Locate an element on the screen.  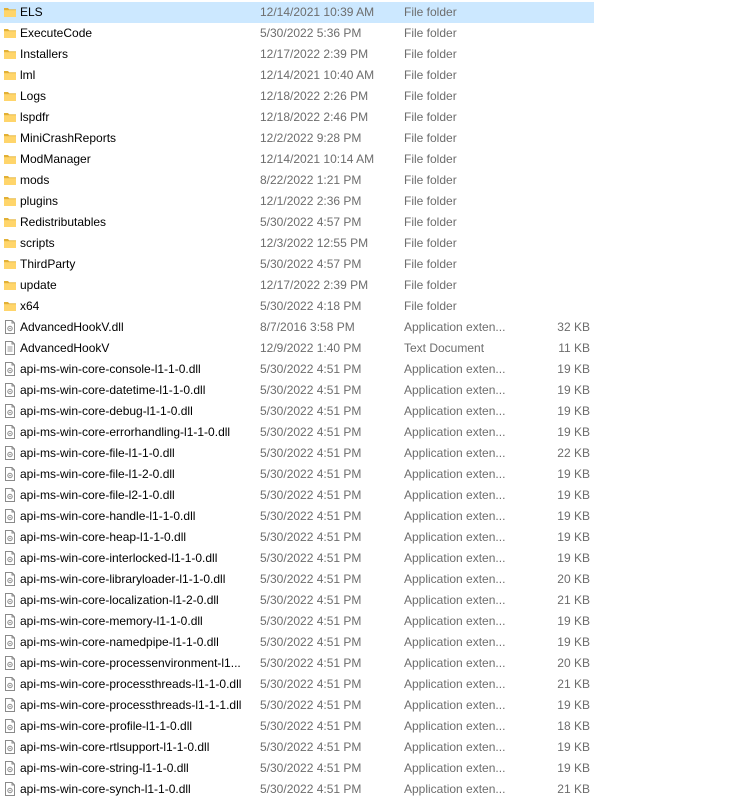
file-row: Logs 12/18/2022 2:26 PM File folder is located at coordinates (366, 96).